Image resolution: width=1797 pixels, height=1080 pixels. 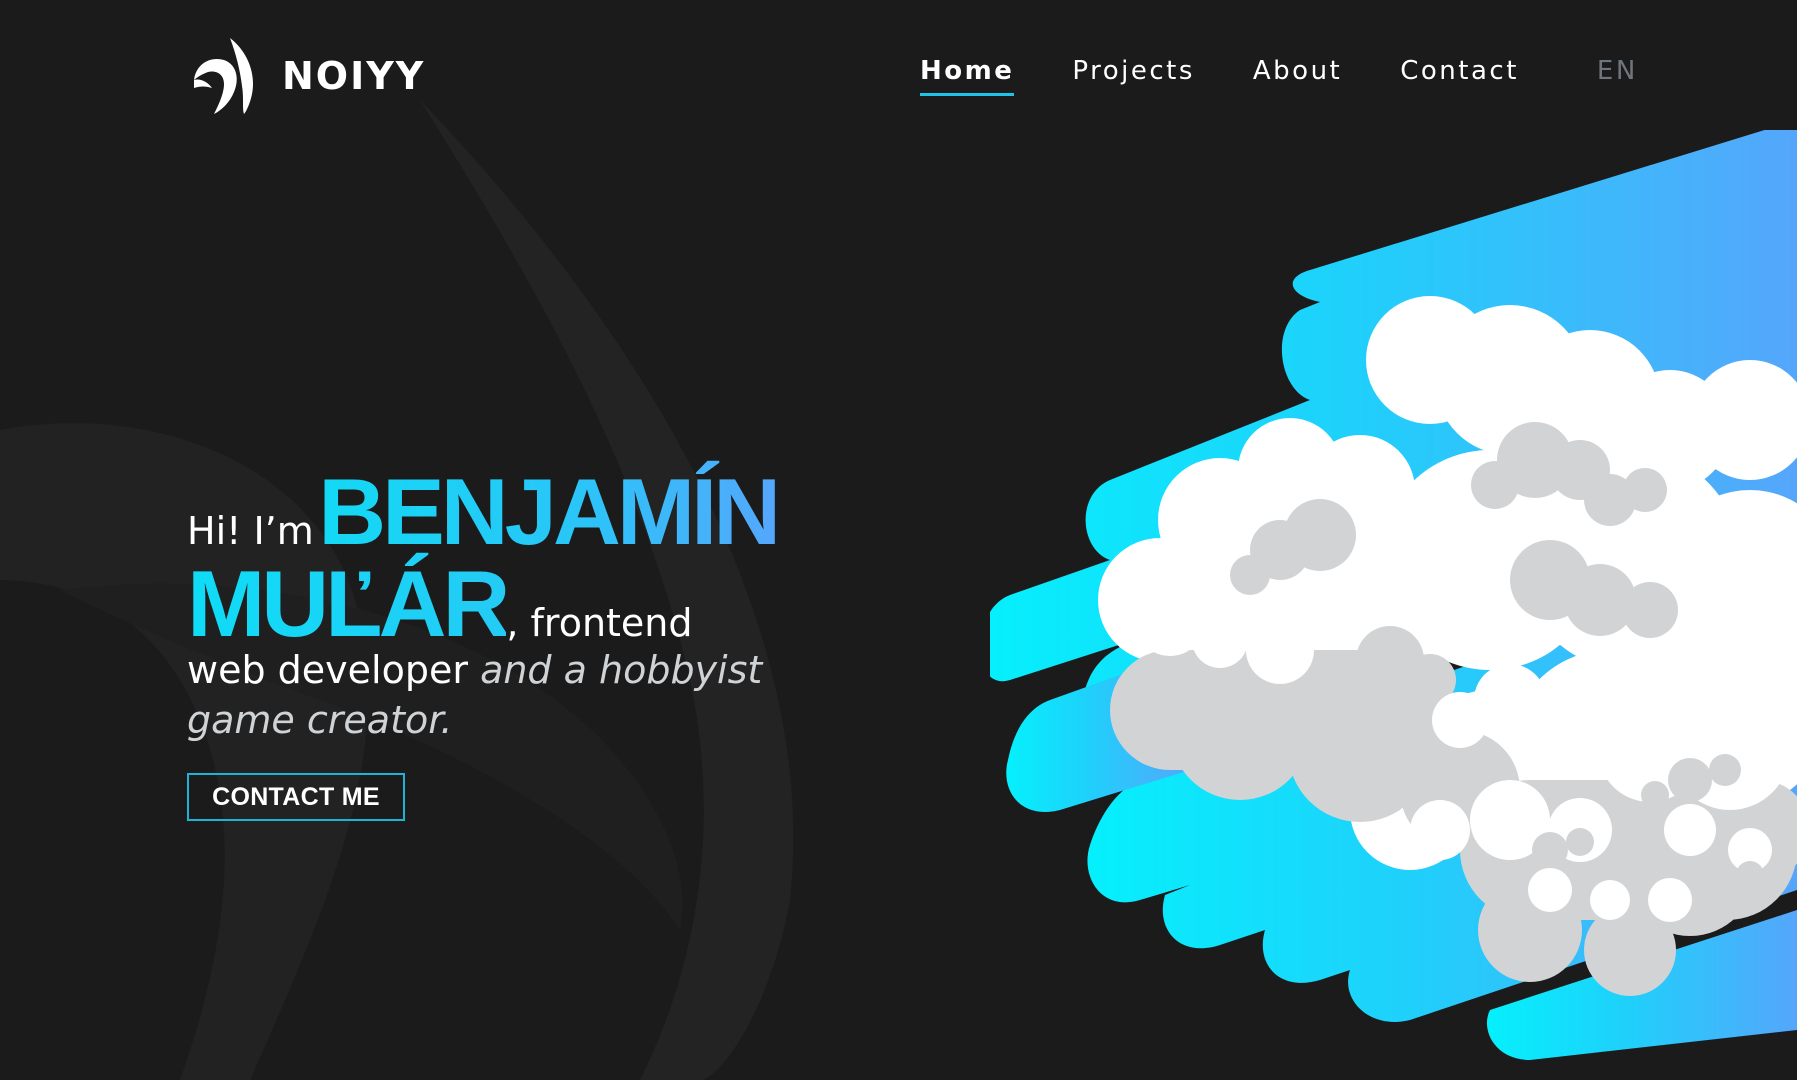 I want to click on hero-role-line: web developer, so click(x=327, y=670).